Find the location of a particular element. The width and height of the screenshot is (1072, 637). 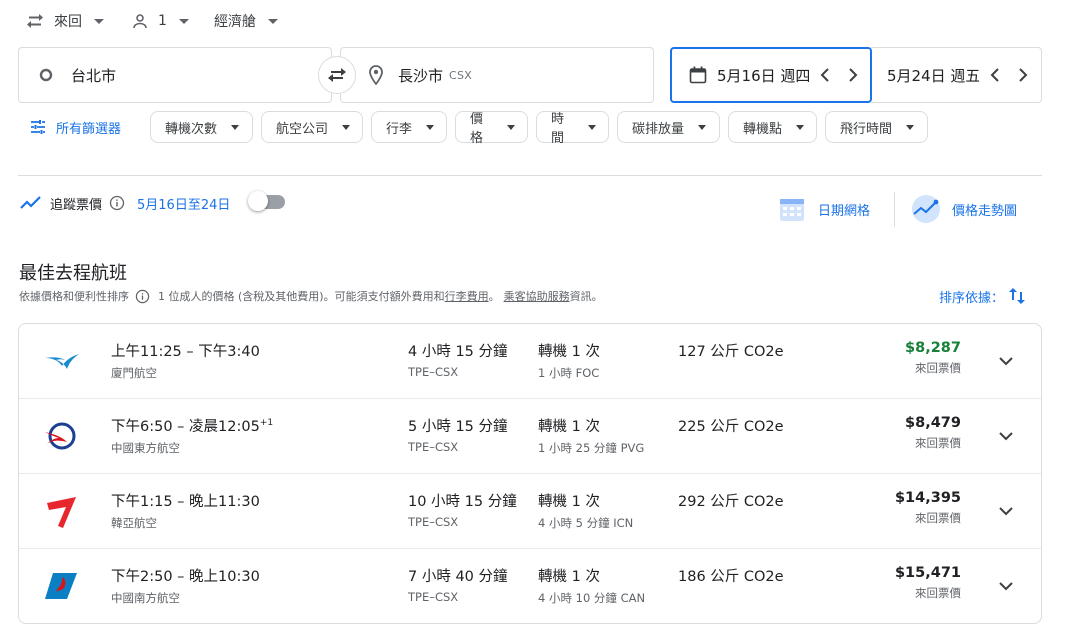

chip-label: 碳排放量 is located at coordinates (658, 129).